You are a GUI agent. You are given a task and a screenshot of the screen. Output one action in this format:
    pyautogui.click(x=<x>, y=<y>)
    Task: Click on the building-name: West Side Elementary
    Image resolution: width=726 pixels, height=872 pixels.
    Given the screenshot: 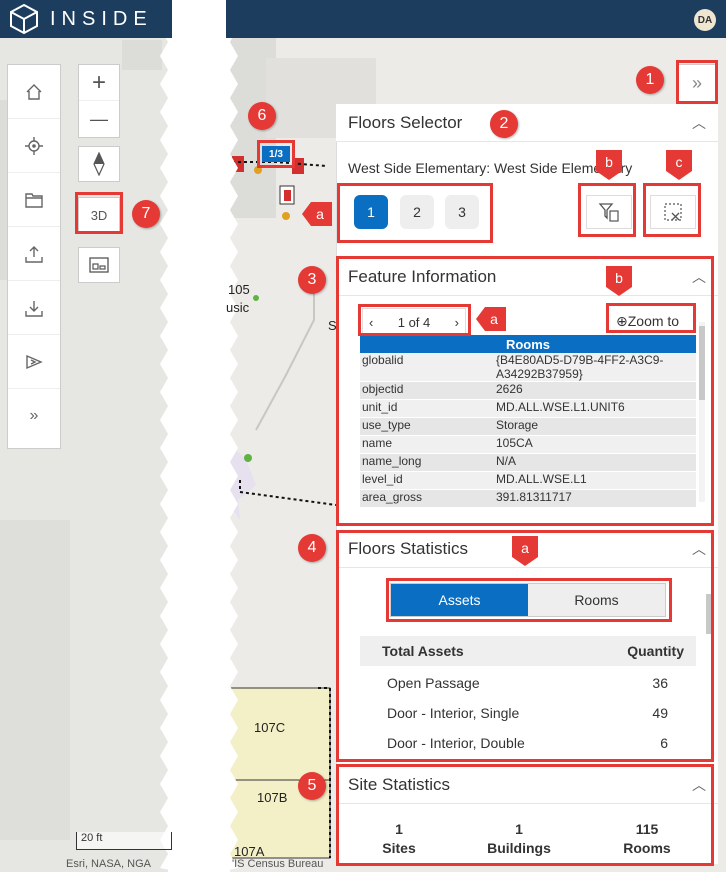 What is the action you would take?
    pyautogui.click(x=490, y=168)
    